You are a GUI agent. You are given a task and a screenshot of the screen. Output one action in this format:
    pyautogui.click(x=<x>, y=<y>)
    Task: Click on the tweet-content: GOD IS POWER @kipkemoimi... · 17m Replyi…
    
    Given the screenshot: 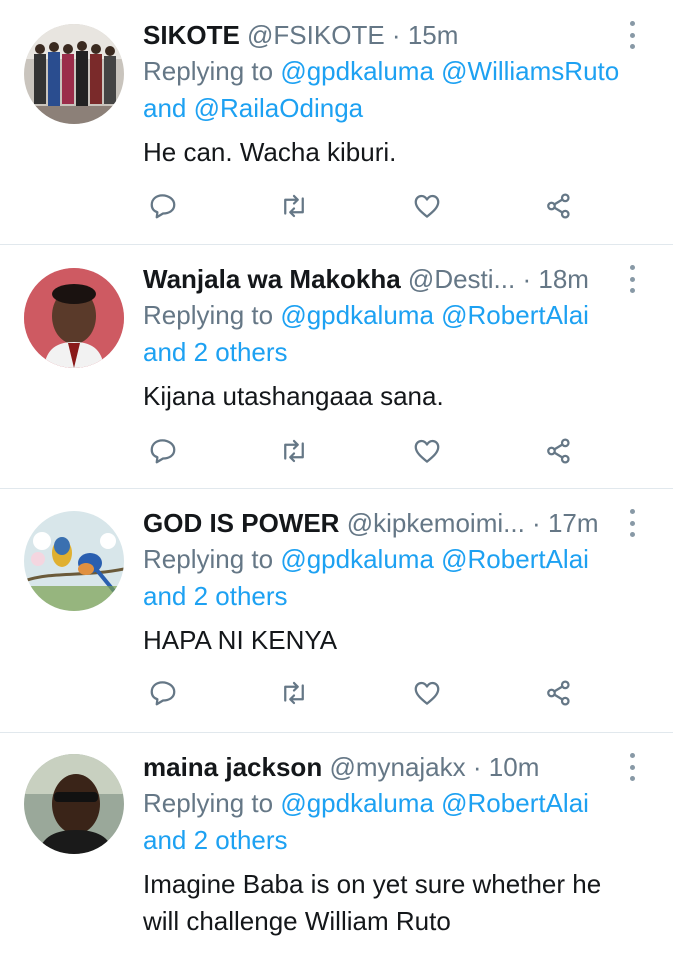 What is the action you would take?
    pyautogui.click(x=398, y=582)
    